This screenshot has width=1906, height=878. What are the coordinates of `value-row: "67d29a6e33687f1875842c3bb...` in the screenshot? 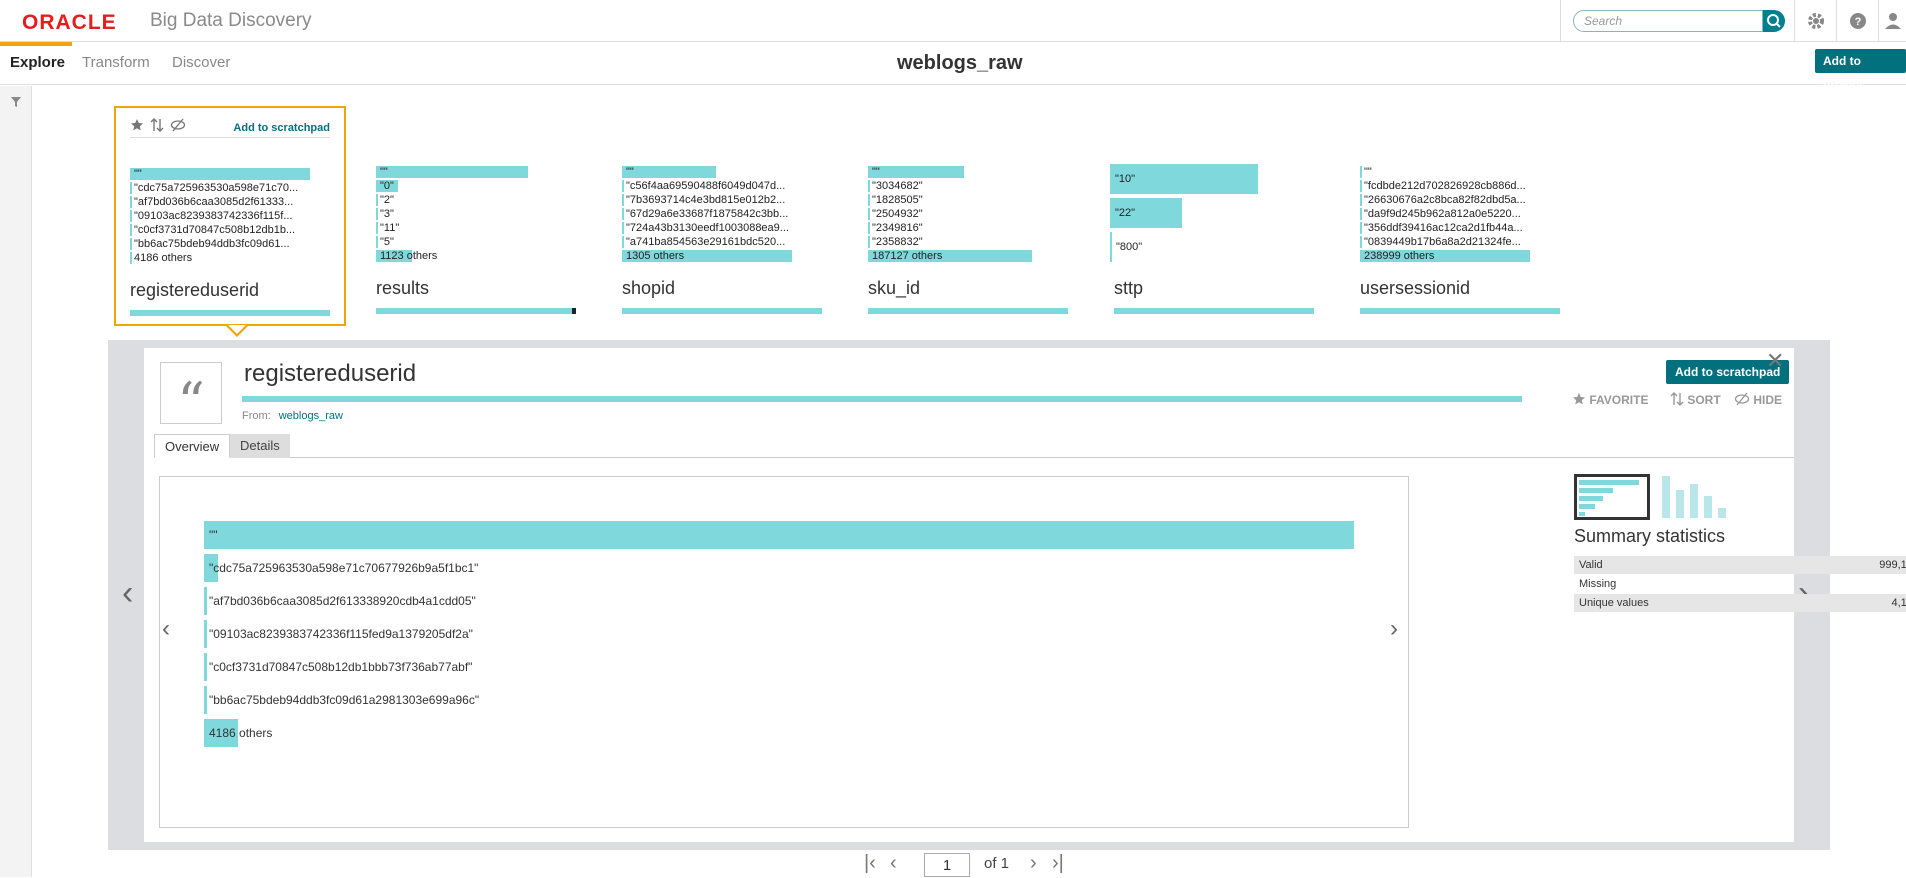 It's located at (722, 214).